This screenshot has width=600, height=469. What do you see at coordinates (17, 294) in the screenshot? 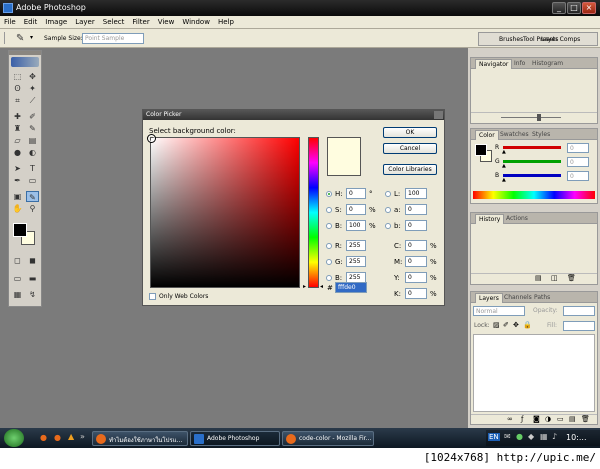
I see `screen-mode-full-icon: ▦` at bounding box center [17, 294].